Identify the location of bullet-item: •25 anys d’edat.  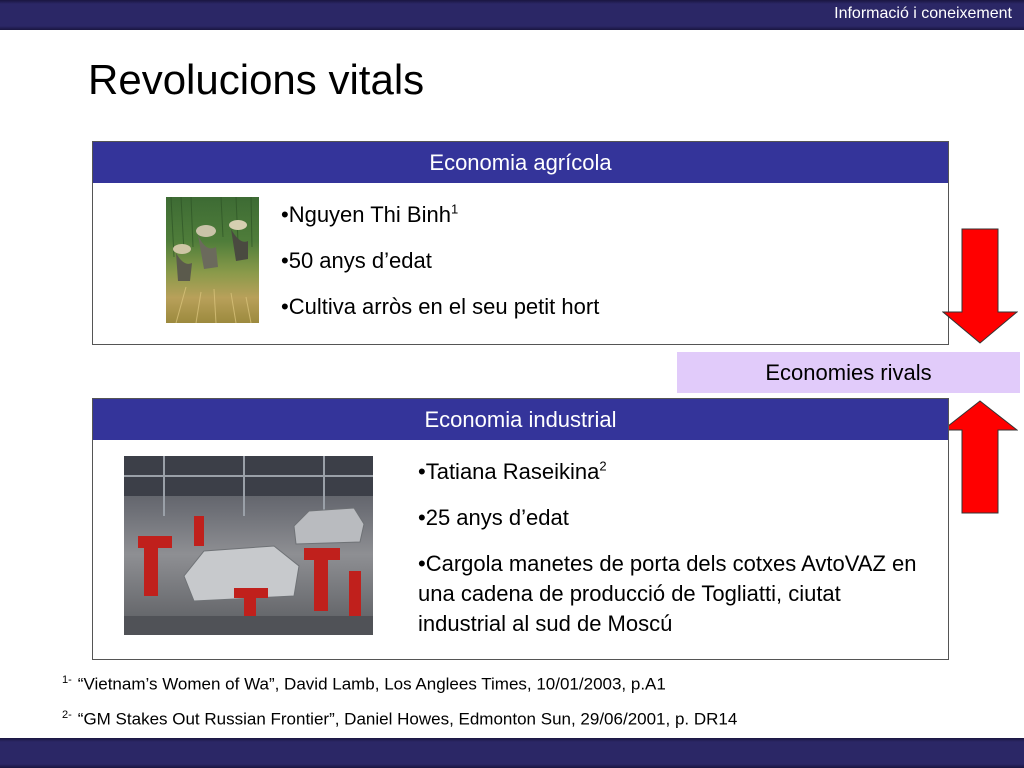
(493, 517).